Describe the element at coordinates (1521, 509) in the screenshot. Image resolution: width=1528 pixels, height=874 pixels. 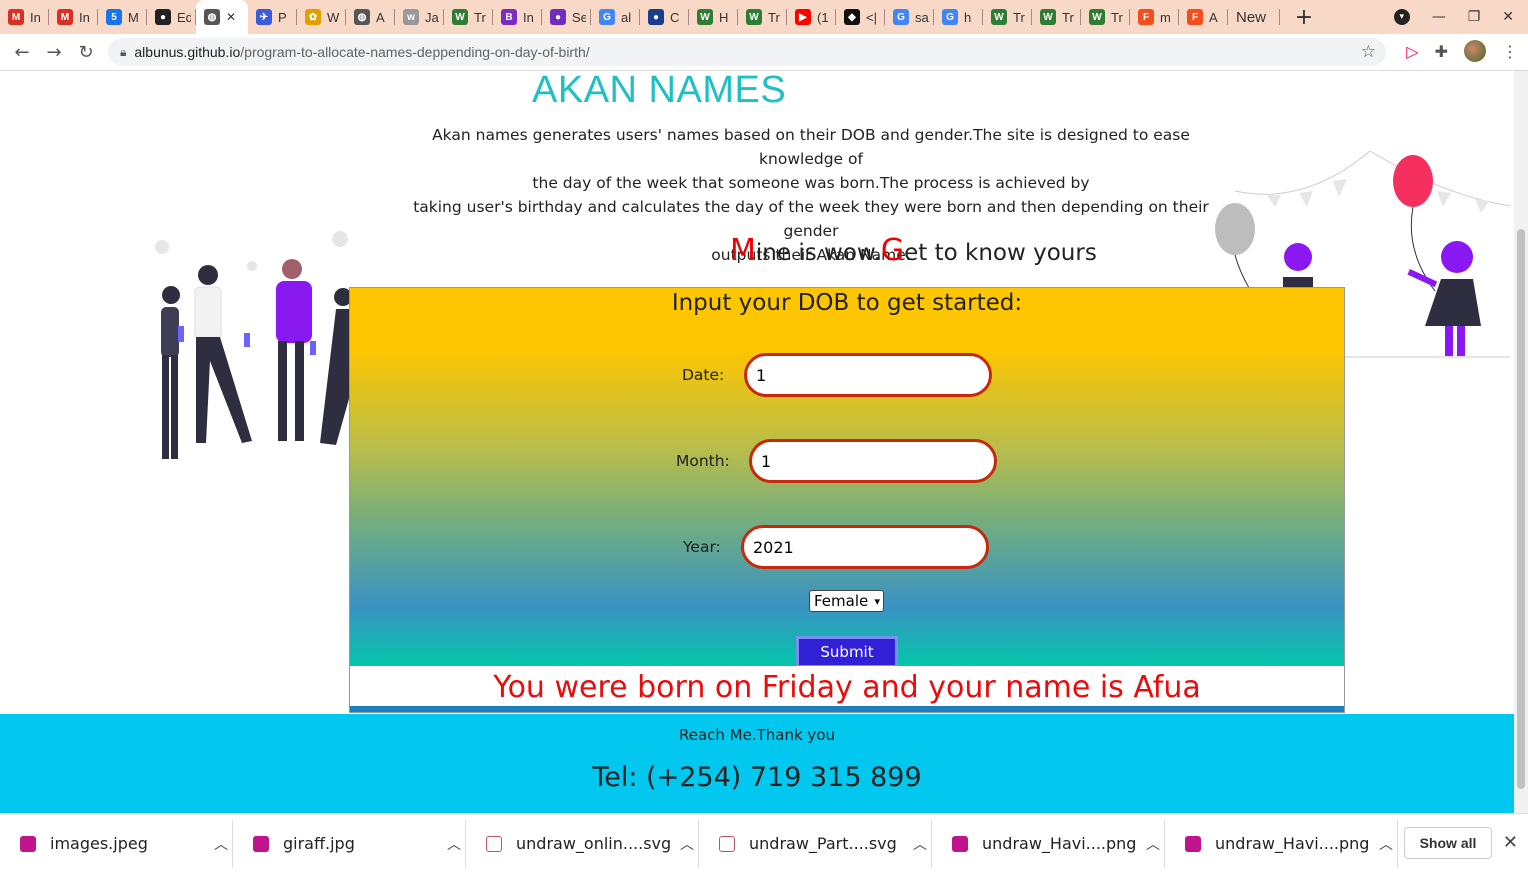
I see `scrollbar-thumb` at that location.